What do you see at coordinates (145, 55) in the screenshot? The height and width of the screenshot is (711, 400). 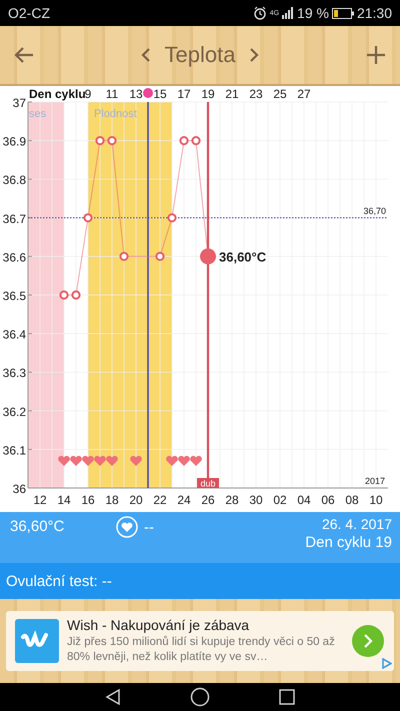 I see `chevron-left-icon` at bounding box center [145, 55].